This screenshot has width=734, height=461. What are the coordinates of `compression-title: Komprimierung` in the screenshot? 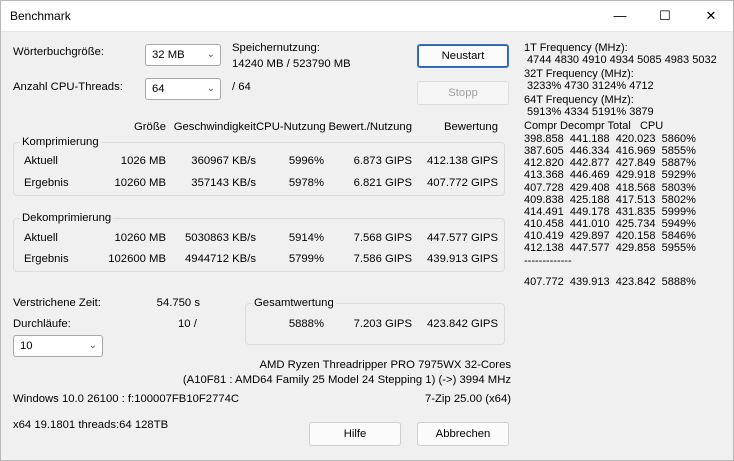 It's located at (60, 142).